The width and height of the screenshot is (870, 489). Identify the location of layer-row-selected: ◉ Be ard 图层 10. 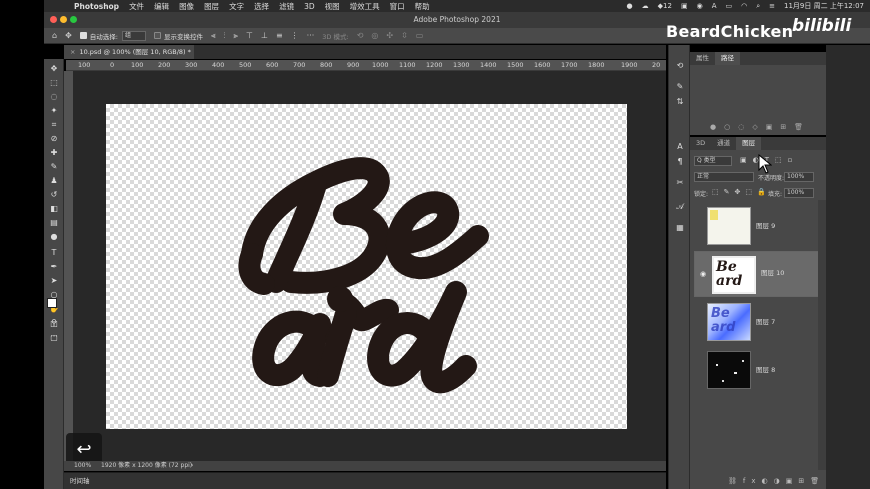
(758, 274).